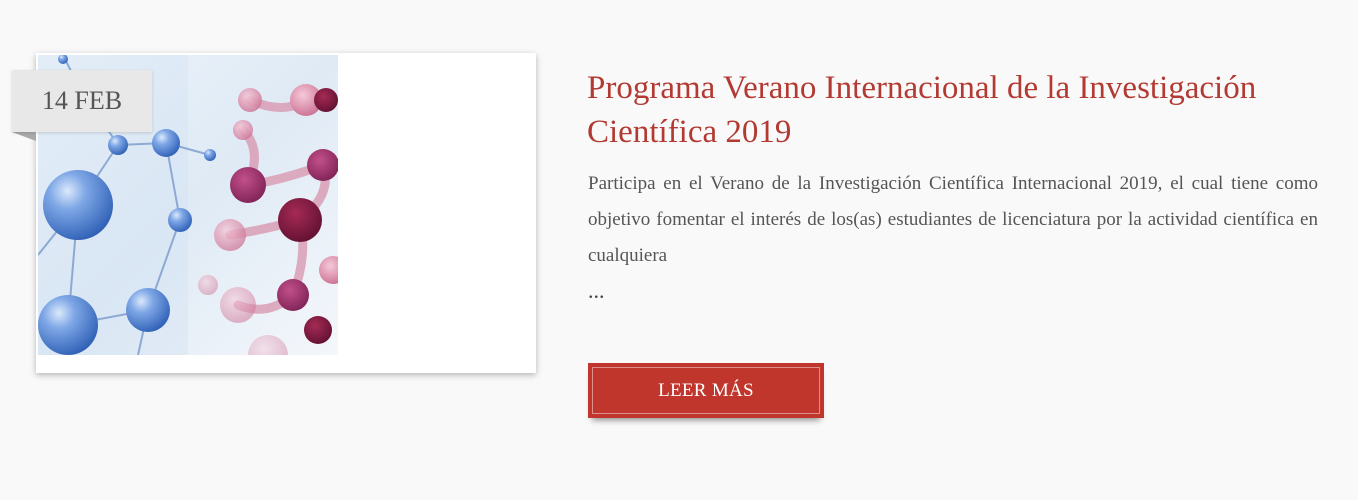  What do you see at coordinates (82, 101) in the screenshot?
I see `date-badge: 14 FEB` at bounding box center [82, 101].